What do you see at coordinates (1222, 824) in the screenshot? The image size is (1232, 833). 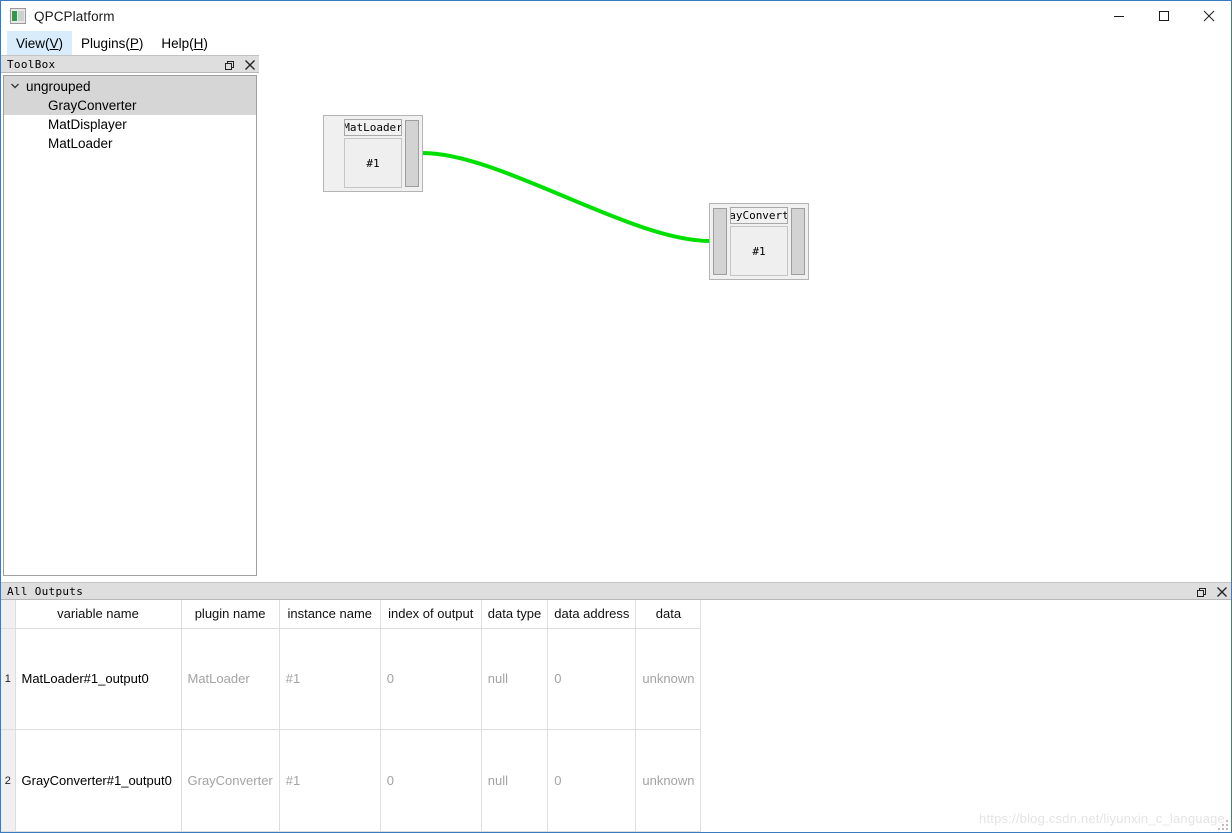 I see `resize-grip` at bounding box center [1222, 824].